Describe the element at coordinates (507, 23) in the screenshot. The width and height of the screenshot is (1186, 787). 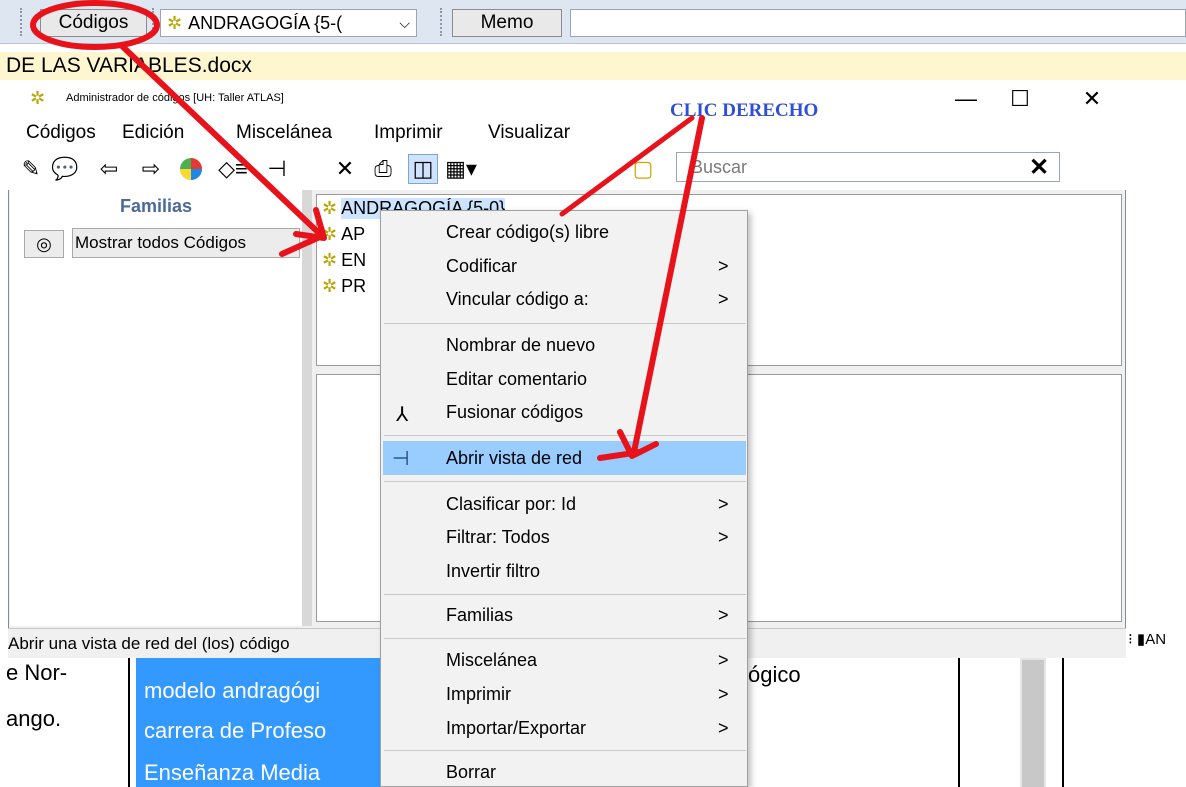
I see `memo-button: Memo` at that location.